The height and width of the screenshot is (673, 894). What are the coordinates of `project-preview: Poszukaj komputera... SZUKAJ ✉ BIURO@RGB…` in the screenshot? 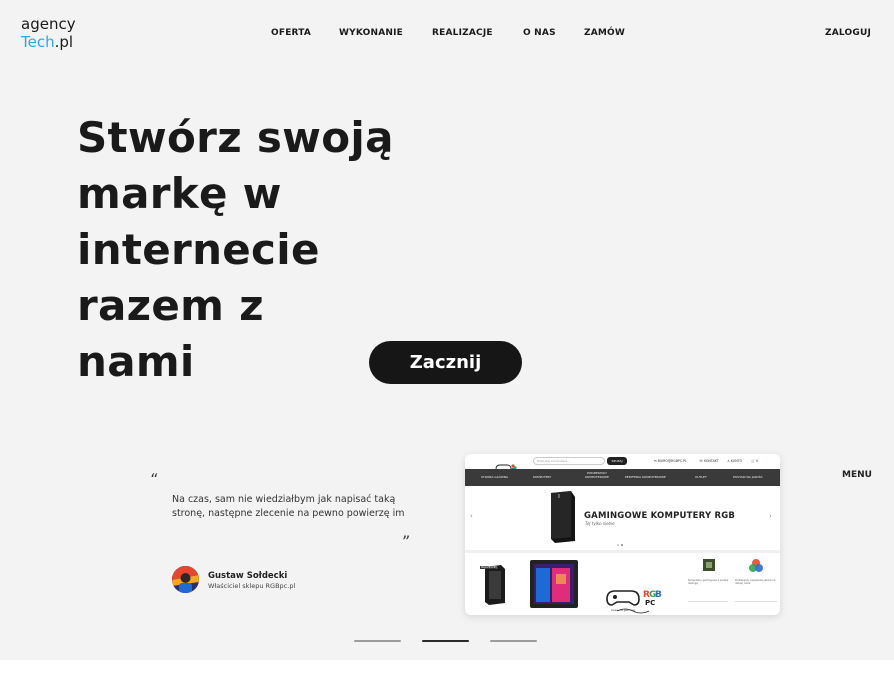 It's located at (622, 534).